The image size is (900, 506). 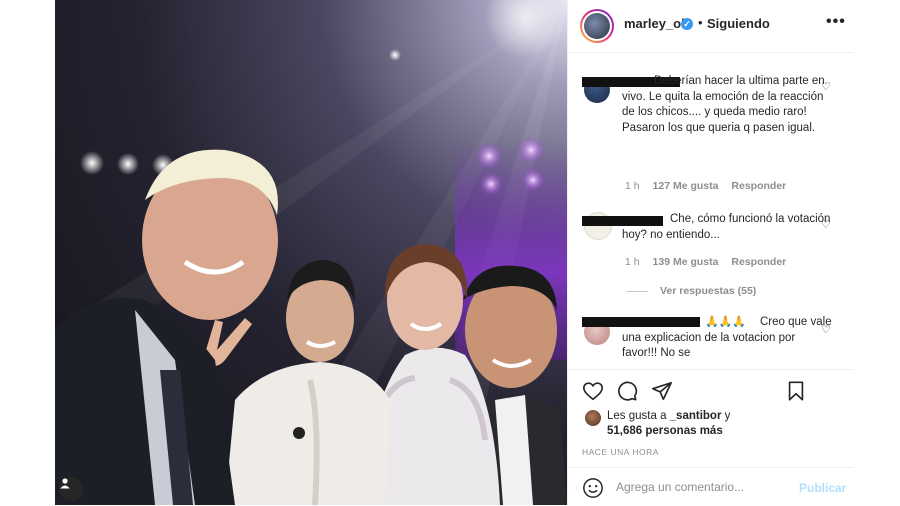 I want to click on following-button: Siguiendo, so click(x=738, y=23).